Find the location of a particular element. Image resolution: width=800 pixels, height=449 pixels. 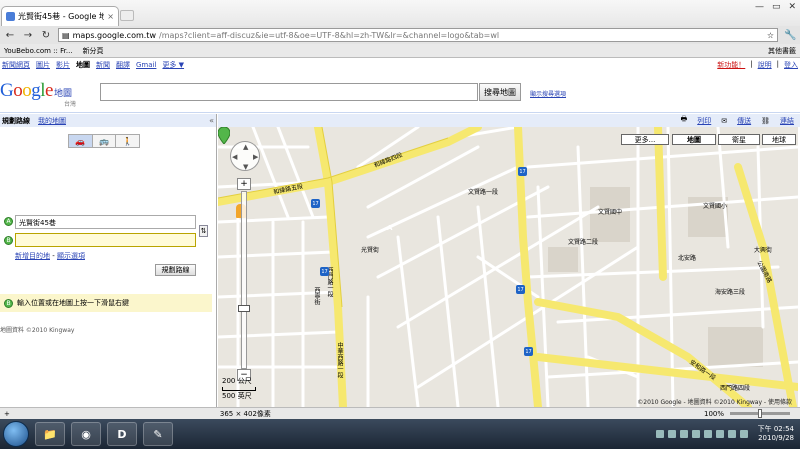

maximize-icon: ▭ is located at coordinates (776, 7).